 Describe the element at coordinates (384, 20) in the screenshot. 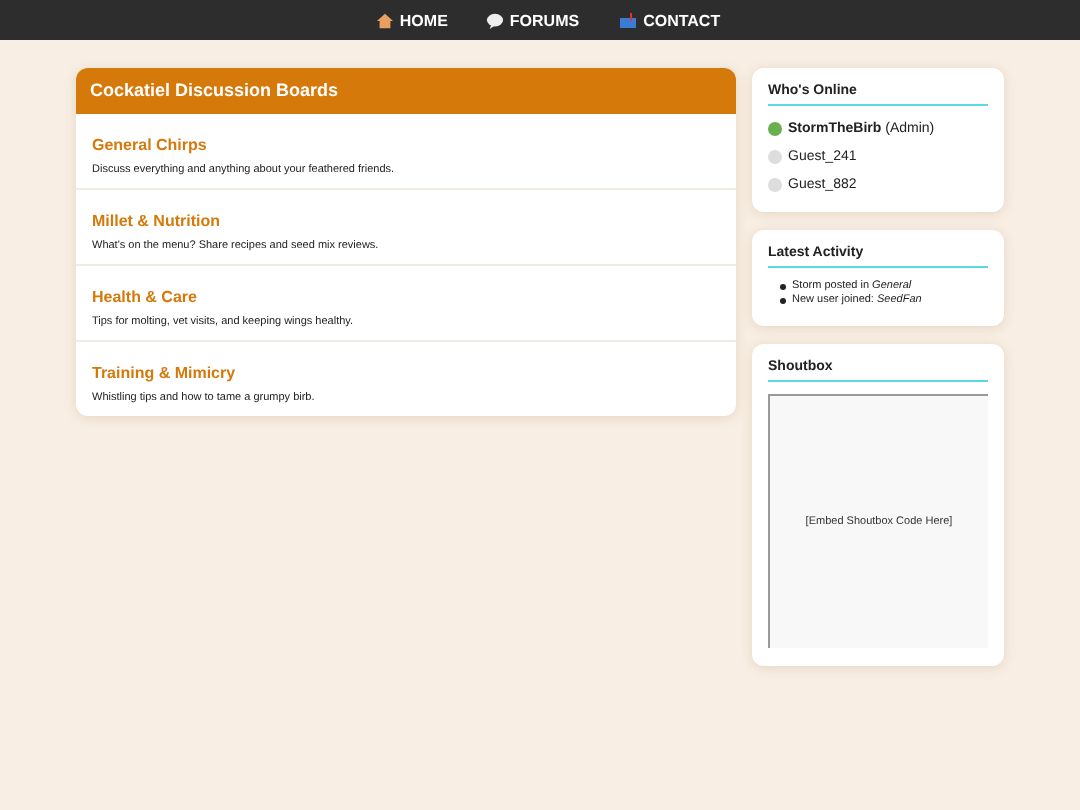

I see `house-icon` at that location.